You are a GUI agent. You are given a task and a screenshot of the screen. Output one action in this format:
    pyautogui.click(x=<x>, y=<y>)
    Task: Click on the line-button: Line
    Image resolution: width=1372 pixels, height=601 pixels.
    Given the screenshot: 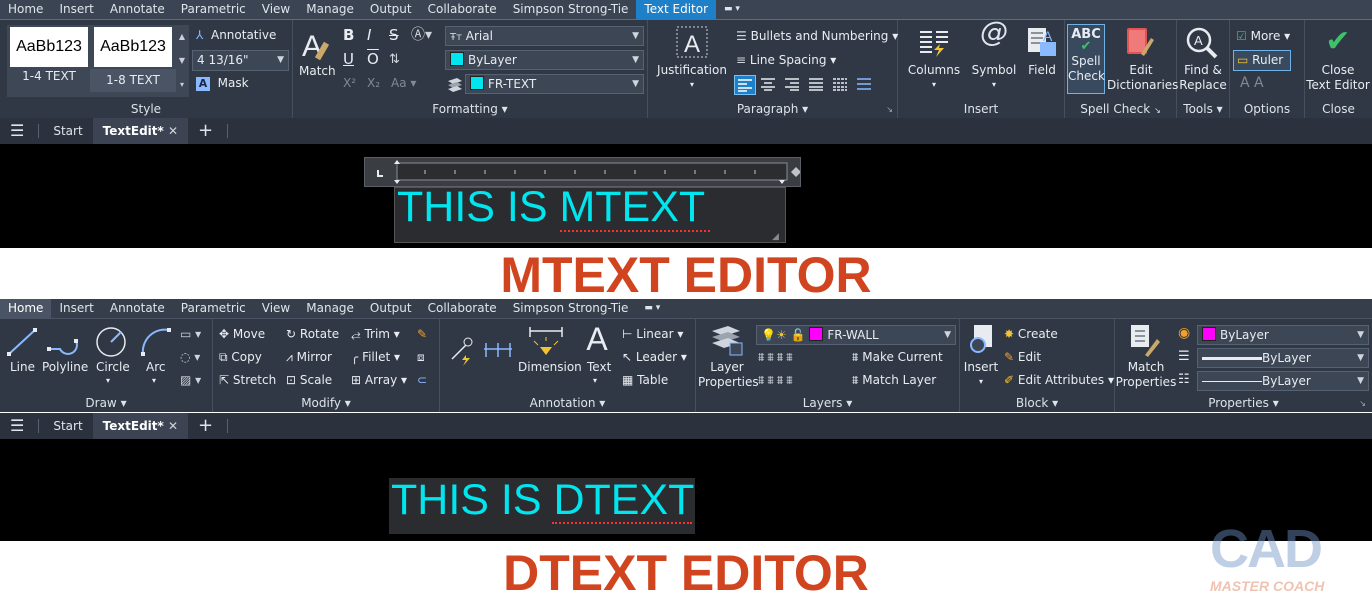 What is the action you would take?
    pyautogui.click(x=22, y=367)
    